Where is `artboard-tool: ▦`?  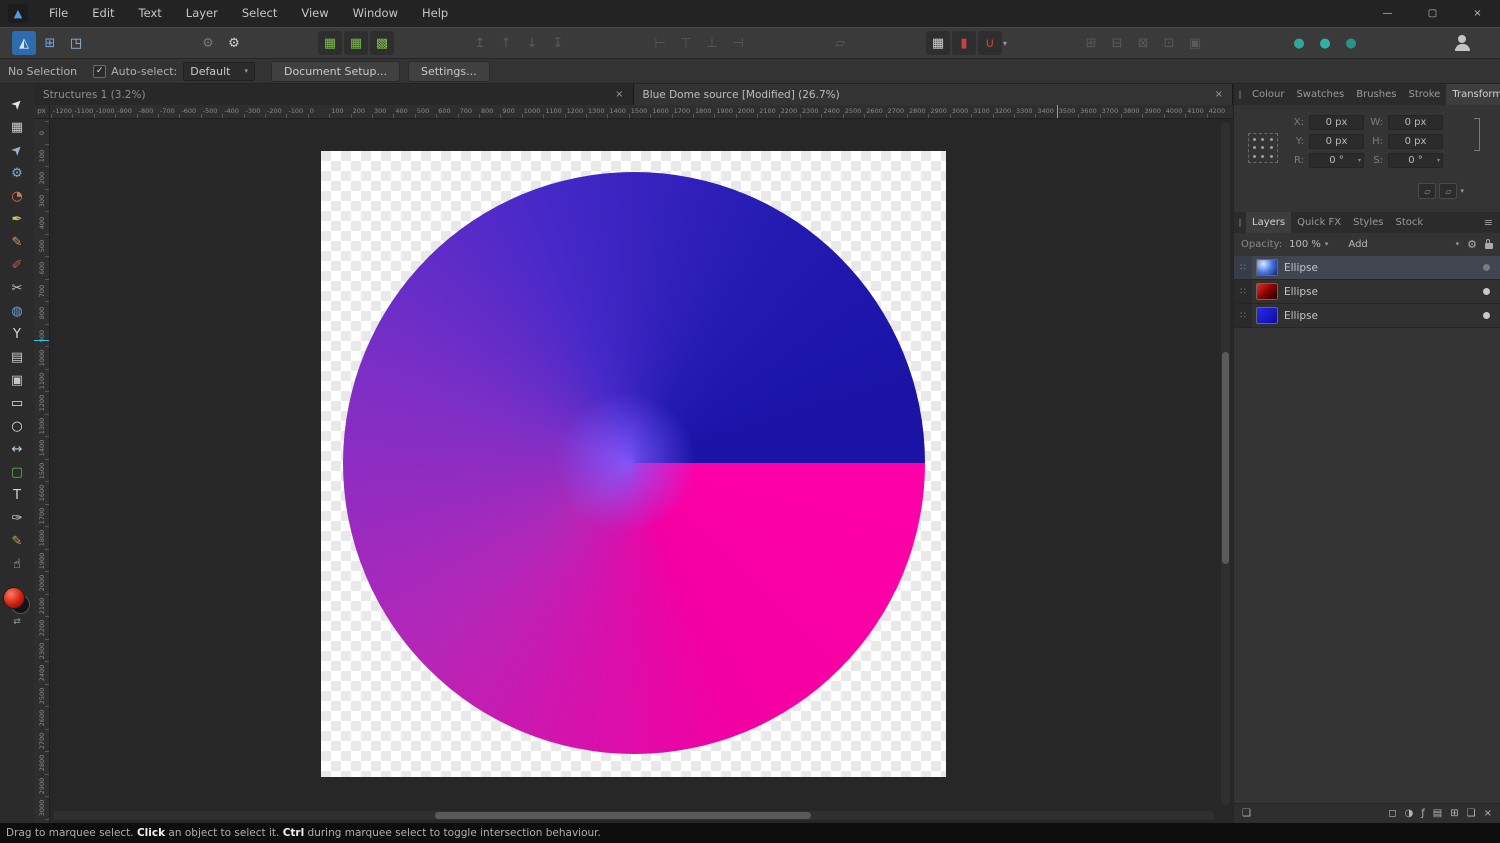
artboard-tool: ▦ is located at coordinates (17, 127).